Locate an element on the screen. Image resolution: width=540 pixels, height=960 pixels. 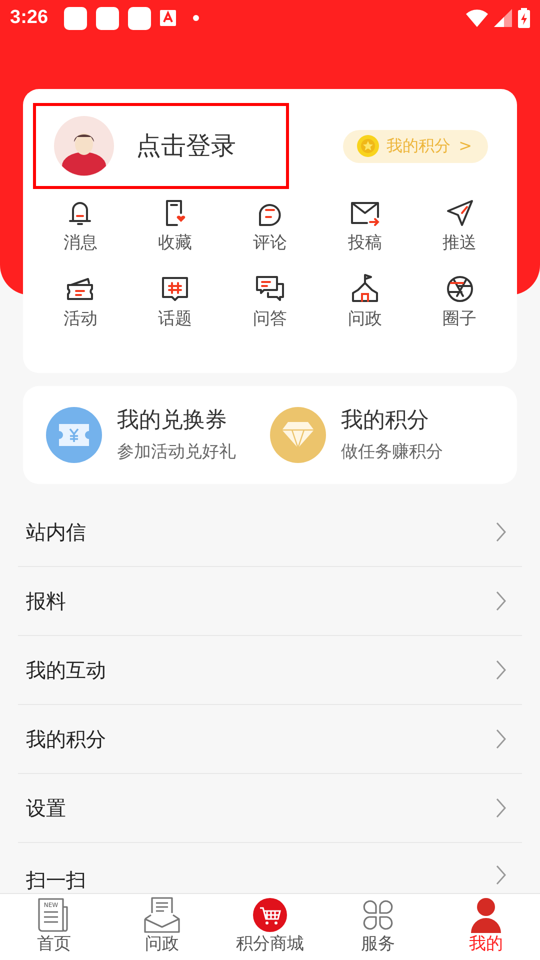
points-badge-label: 我的积分 is located at coordinates (418, 146).